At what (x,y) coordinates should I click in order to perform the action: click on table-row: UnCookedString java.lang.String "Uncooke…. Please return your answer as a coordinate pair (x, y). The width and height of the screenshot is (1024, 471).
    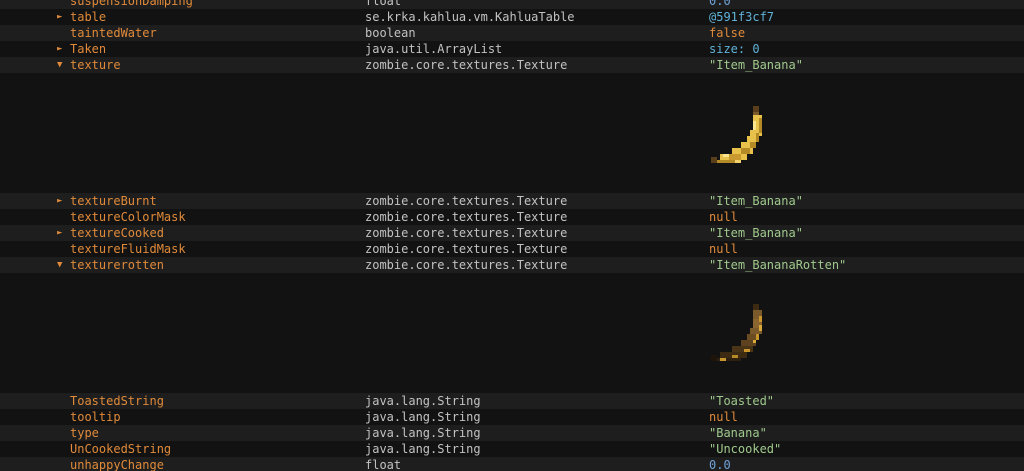
    Looking at the image, I should click on (512, 449).